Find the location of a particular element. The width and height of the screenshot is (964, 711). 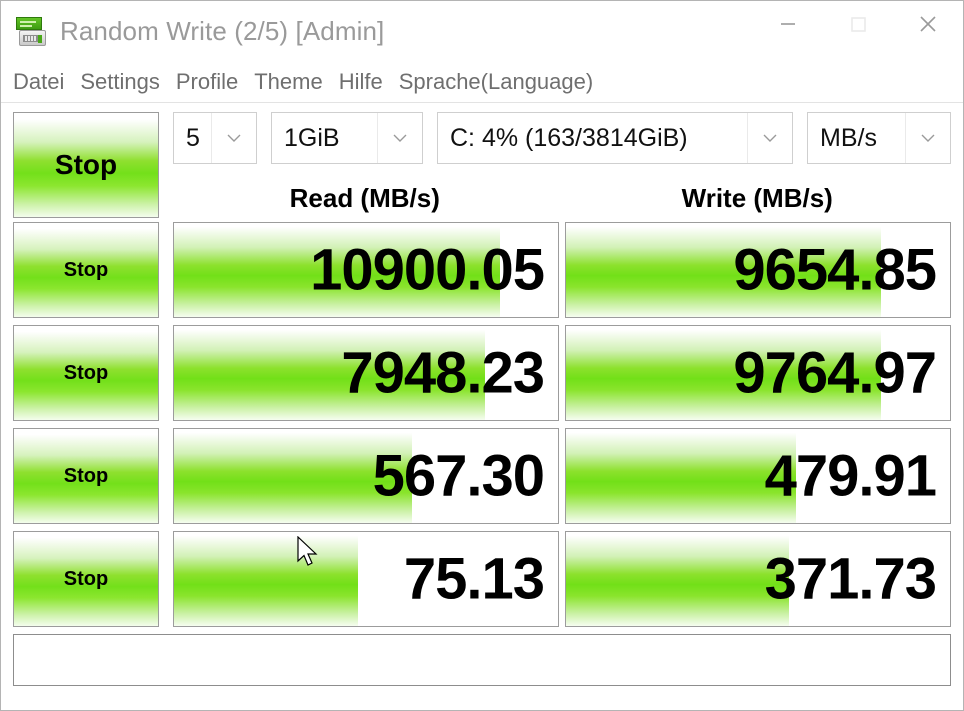

read-value-2: 7948.23 is located at coordinates (443, 373).